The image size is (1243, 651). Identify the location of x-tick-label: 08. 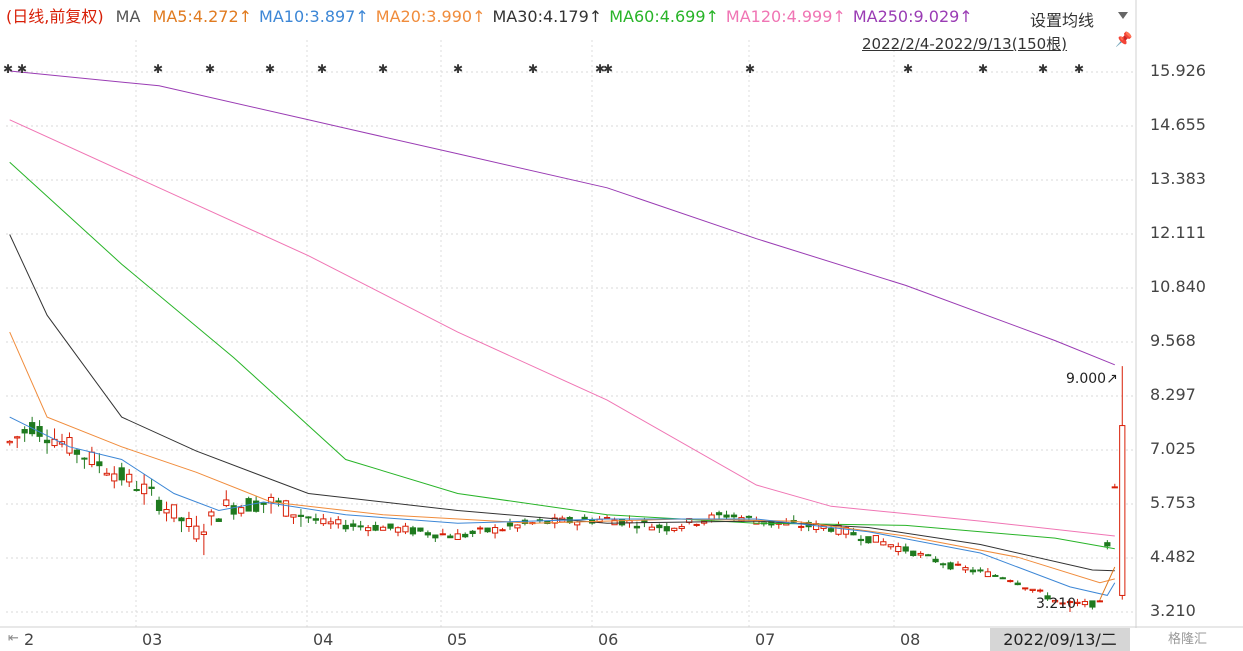
(910, 639).